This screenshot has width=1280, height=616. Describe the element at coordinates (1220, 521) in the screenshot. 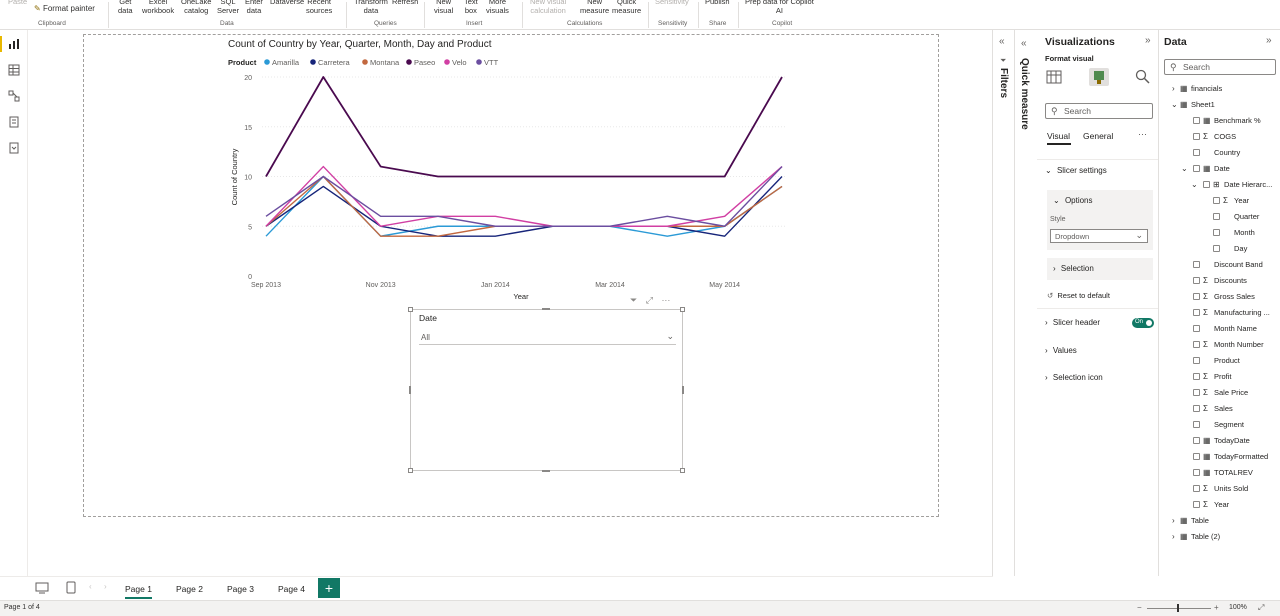

I see `table-table: › ▦ Table` at that location.